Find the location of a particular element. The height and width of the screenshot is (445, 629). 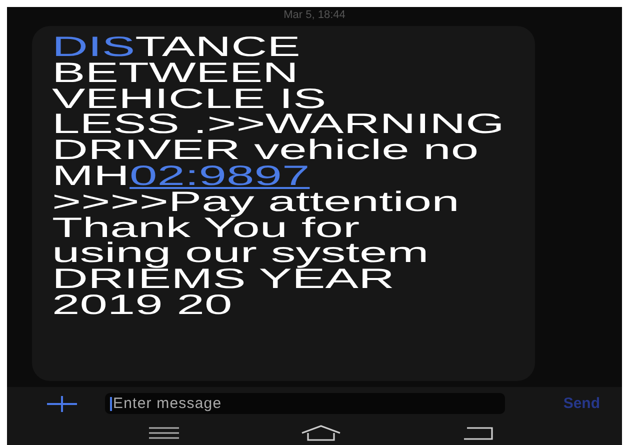

phone-number-link: 02:9897 is located at coordinates (220, 175).